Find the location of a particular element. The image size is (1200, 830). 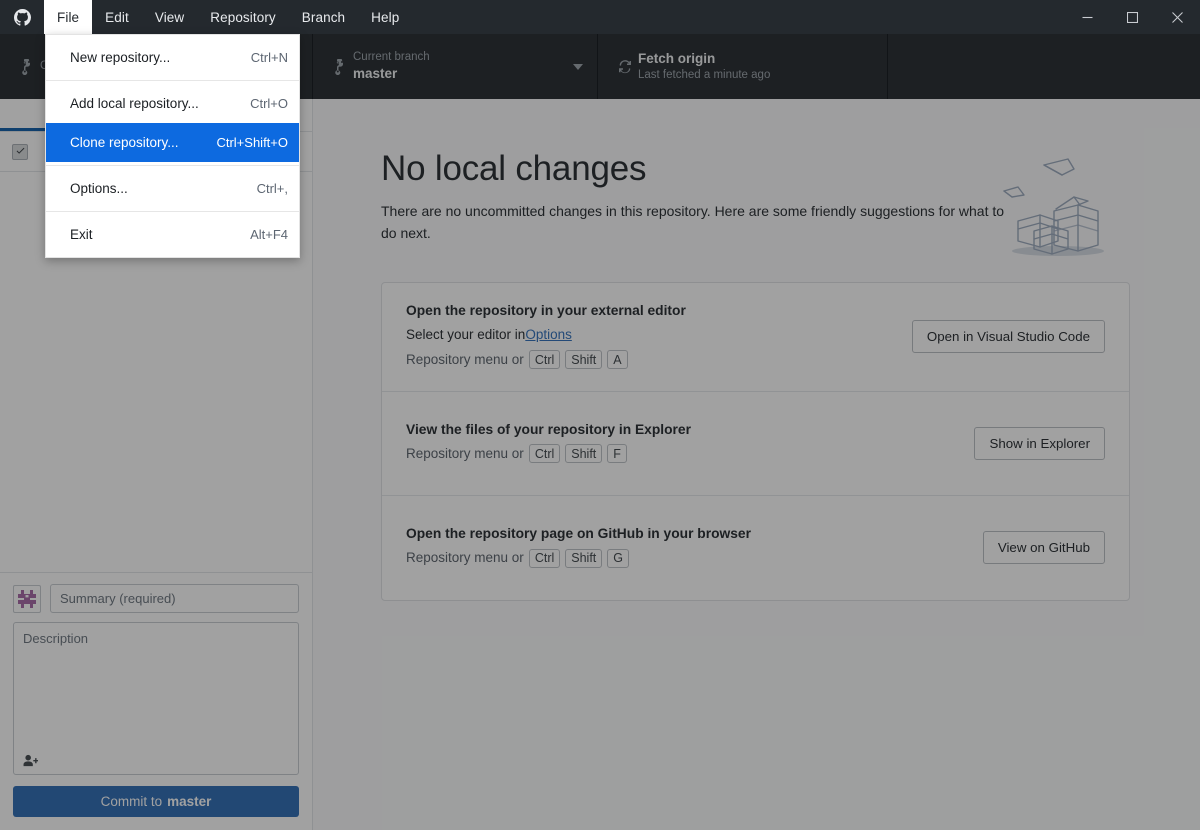

titlebar: File Edit View Repository Branch Help is located at coordinates (600, 17).